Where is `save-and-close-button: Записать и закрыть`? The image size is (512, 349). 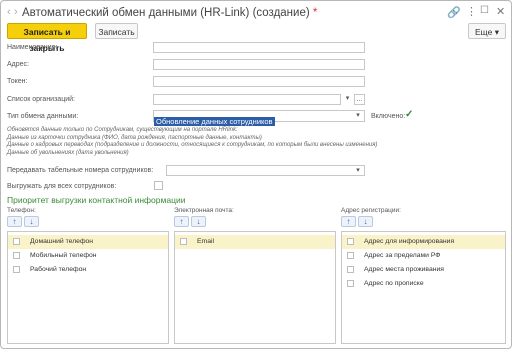 save-and-close-button: Записать и закрыть is located at coordinates (47, 38).